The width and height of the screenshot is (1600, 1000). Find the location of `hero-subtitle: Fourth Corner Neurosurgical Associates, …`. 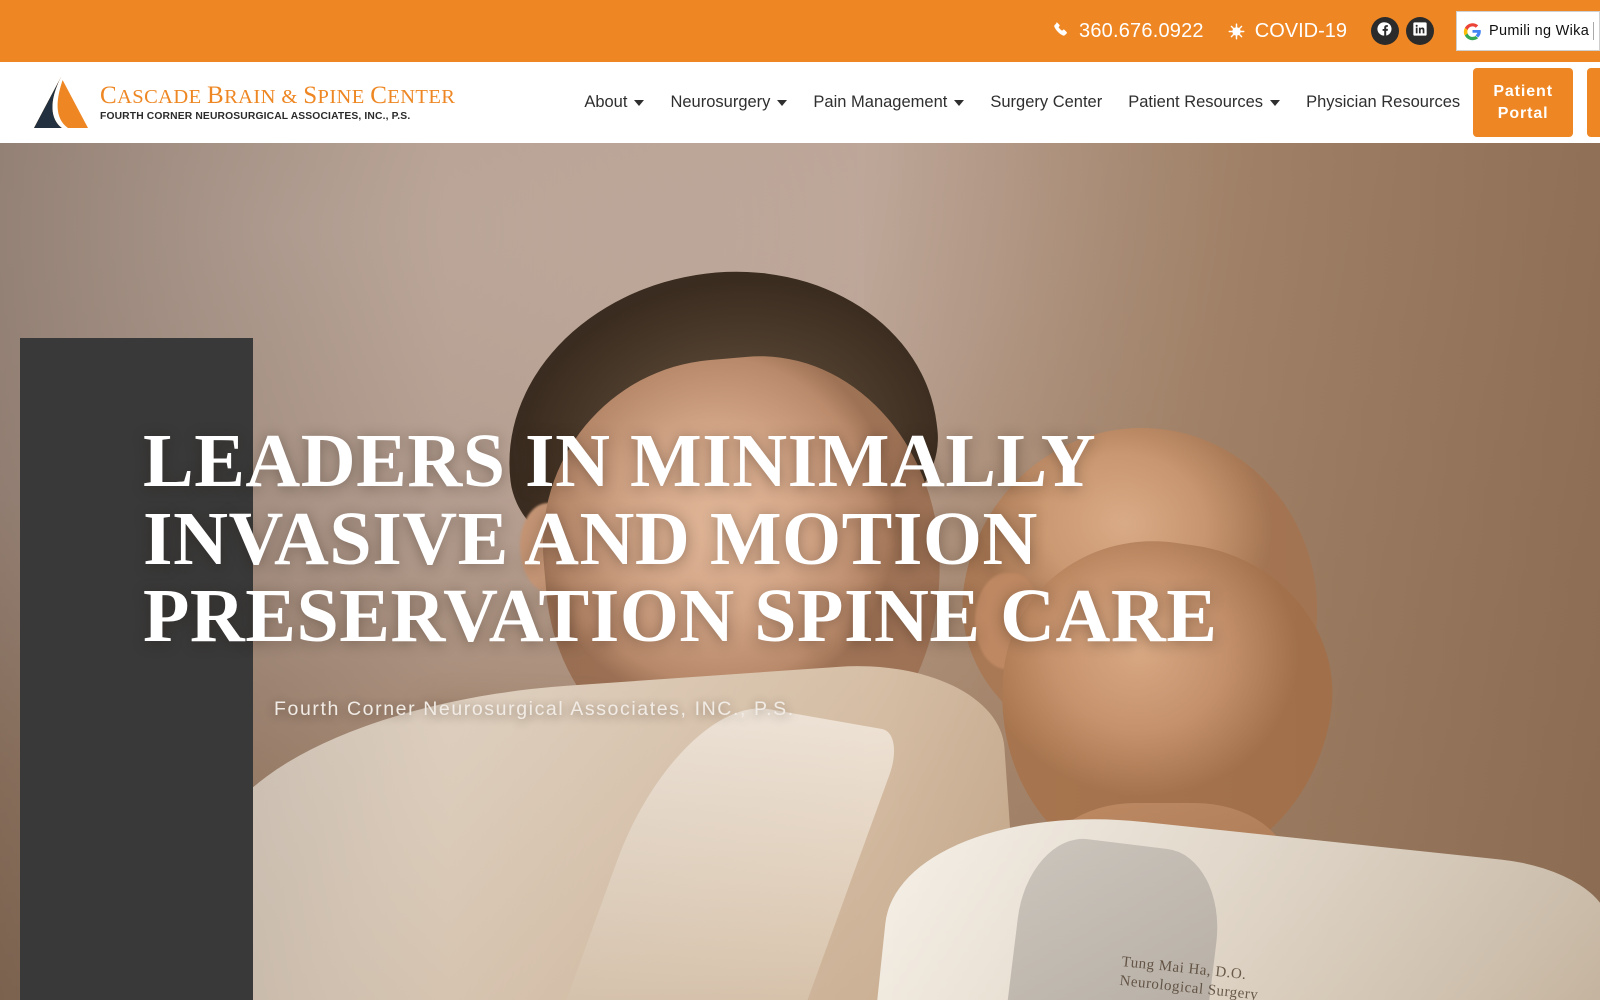

hero-subtitle: Fourth Corner Neurosurgical Associates, … is located at coordinates (534, 708).